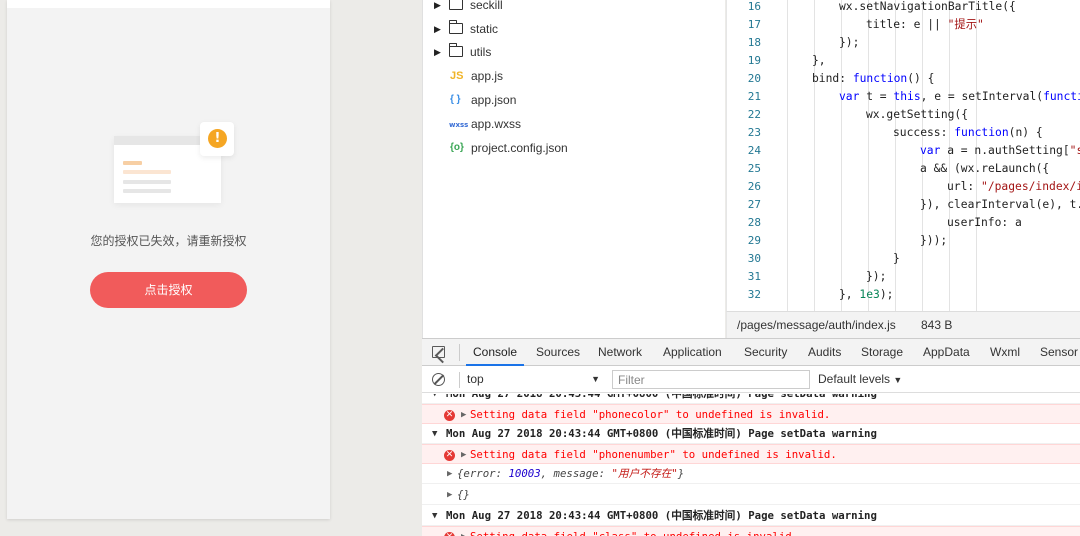  Describe the element at coordinates (751, 495) in the screenshot. I see `console-object-row: ▶ {}` at that location.